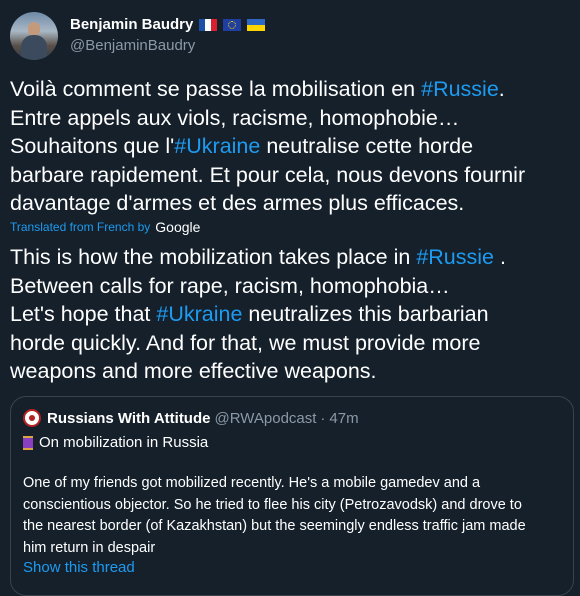  I want to click on quoted-tweet-header: Russians With Attitude @RWApodcast · 47m, so click(191, 418).